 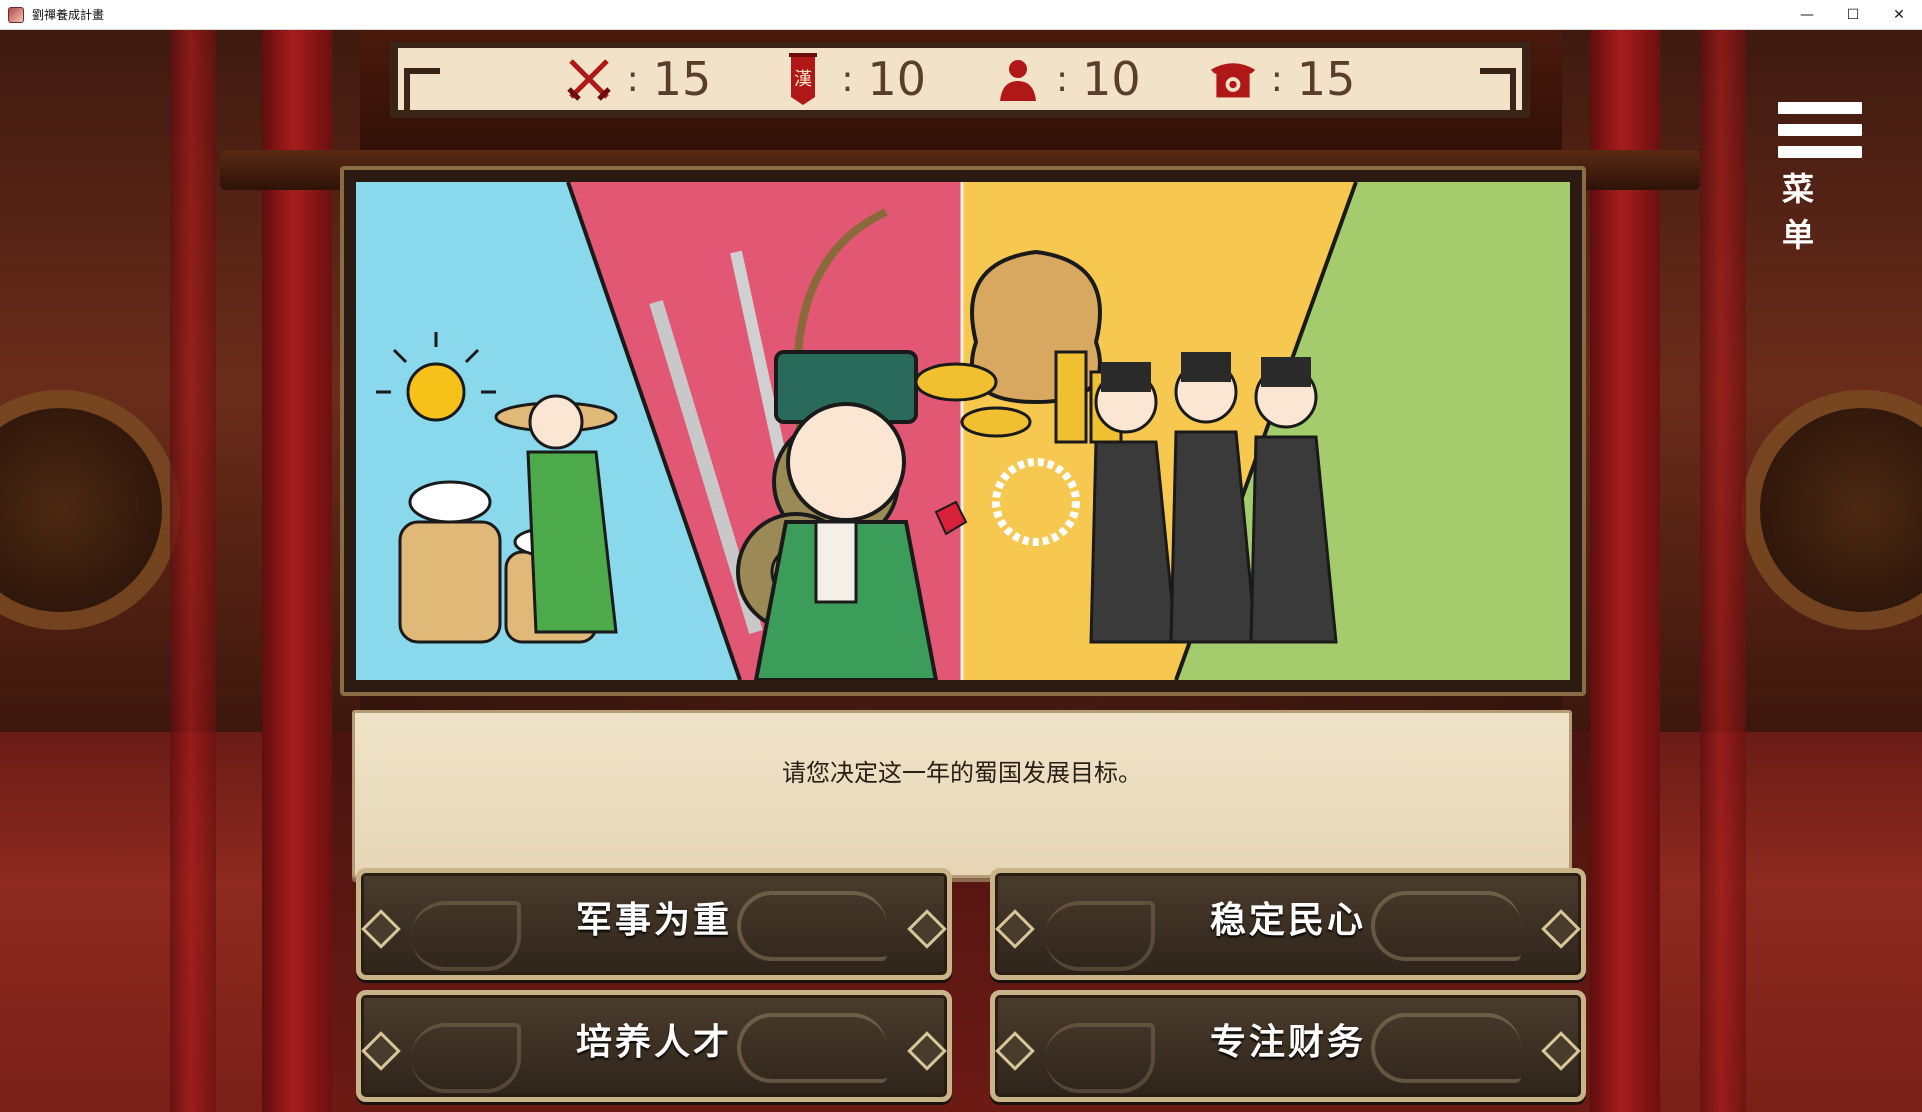 I want to click on stat-military-value: 15, so click(x=682, y=79).